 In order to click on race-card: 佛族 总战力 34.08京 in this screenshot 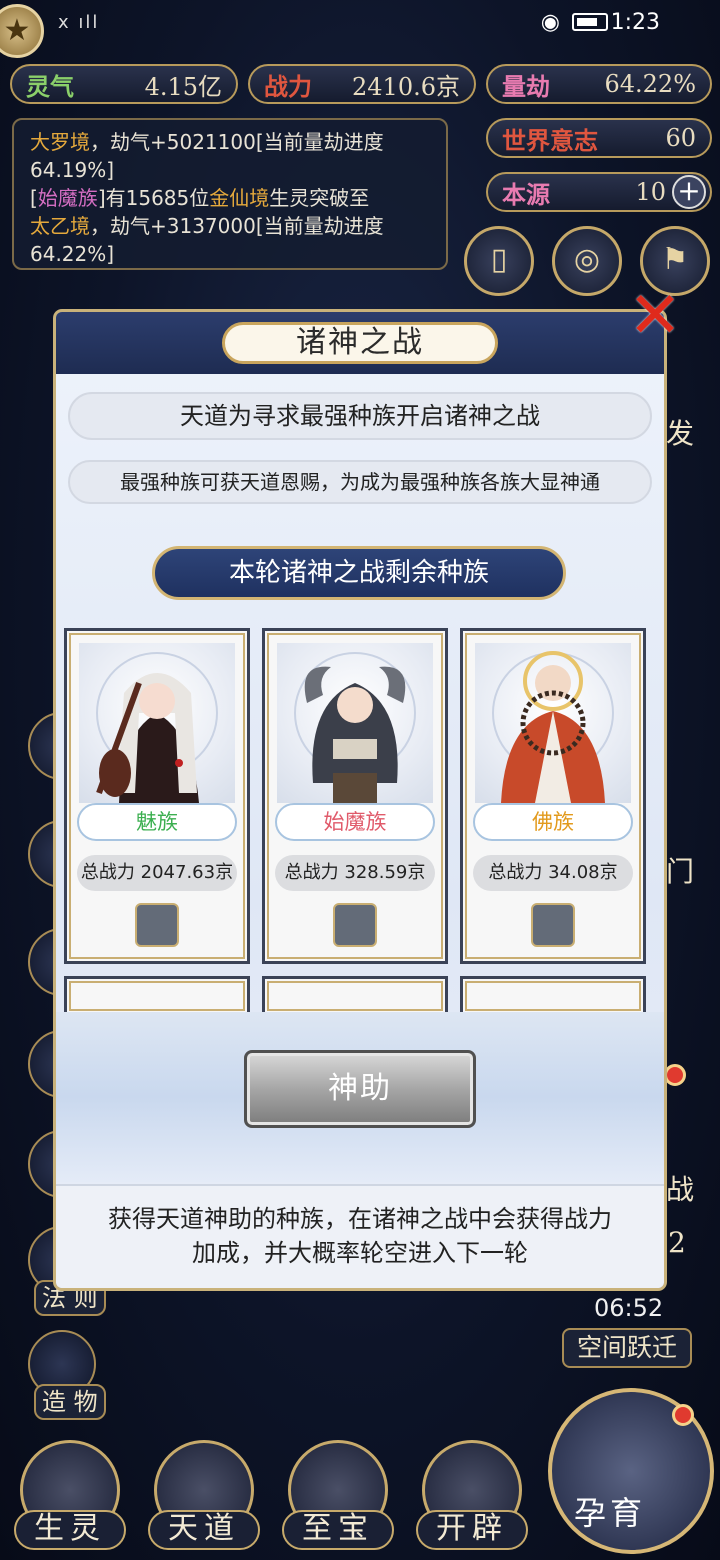, I will do `click(553, 796)`.